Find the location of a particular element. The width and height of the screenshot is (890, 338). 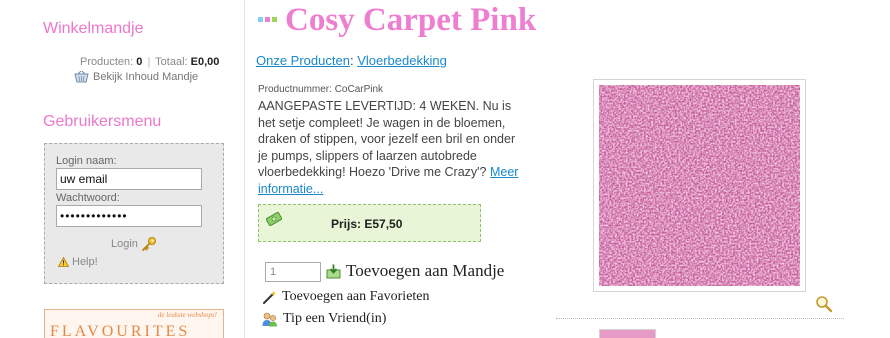

cart-summary: Producten: 0 | Totaal: E0,00 is located at coordinates (150, 62).